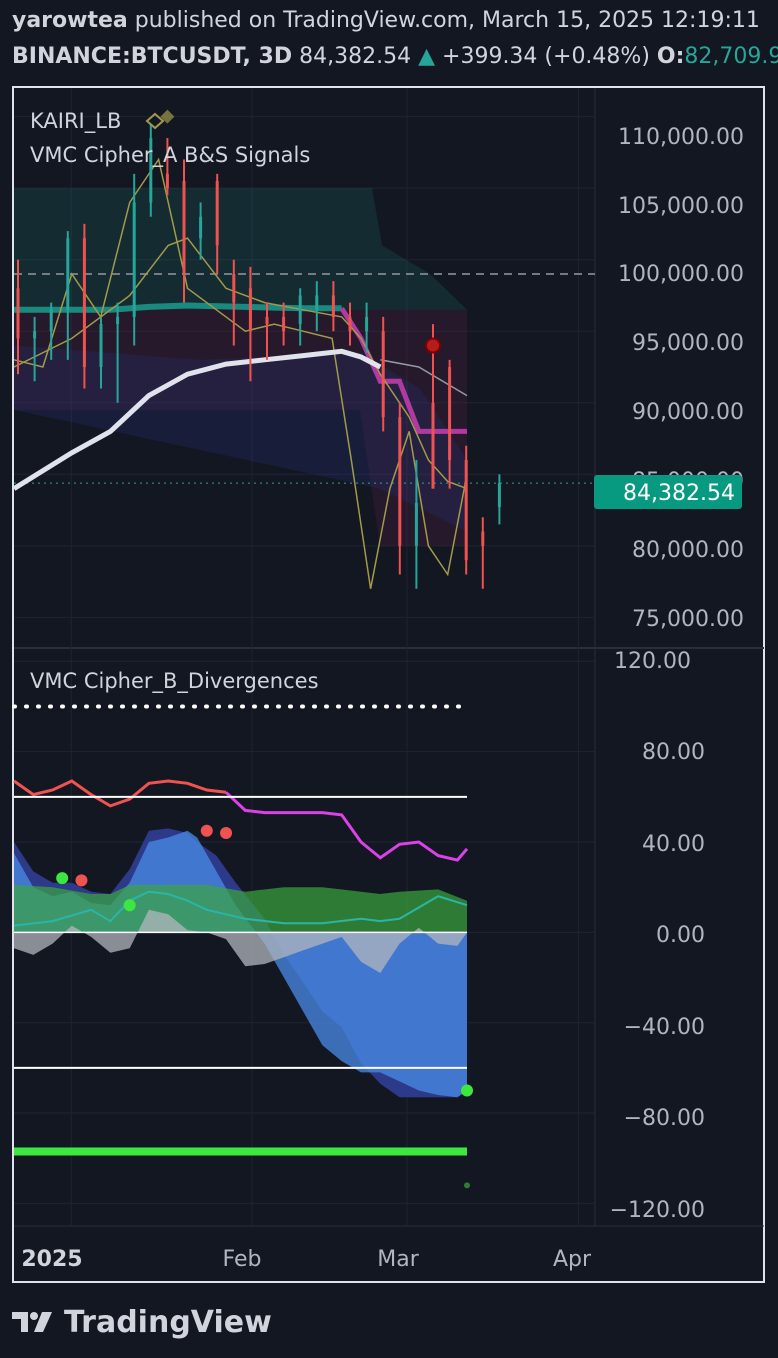  What do you see at coordinates (32, 1322) in the screenshot?
I see `tradingview-logo-icon` at bounding box center [32, 1322].